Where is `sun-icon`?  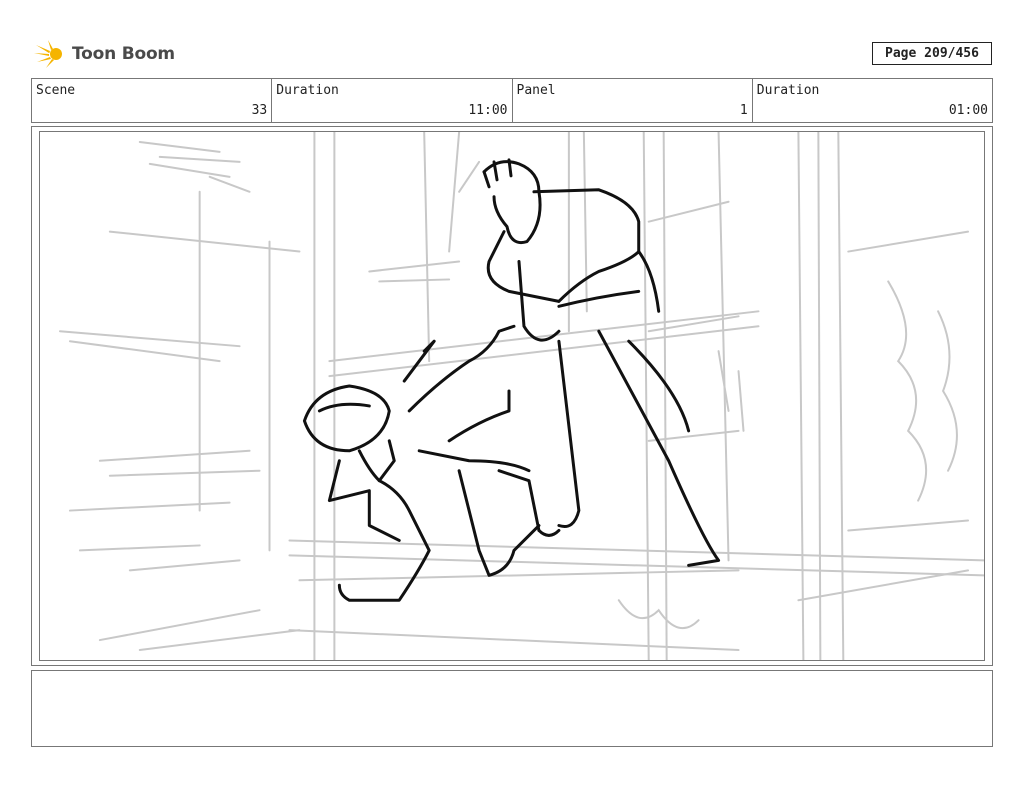 sun-icon is located at coordinates (48, 54).